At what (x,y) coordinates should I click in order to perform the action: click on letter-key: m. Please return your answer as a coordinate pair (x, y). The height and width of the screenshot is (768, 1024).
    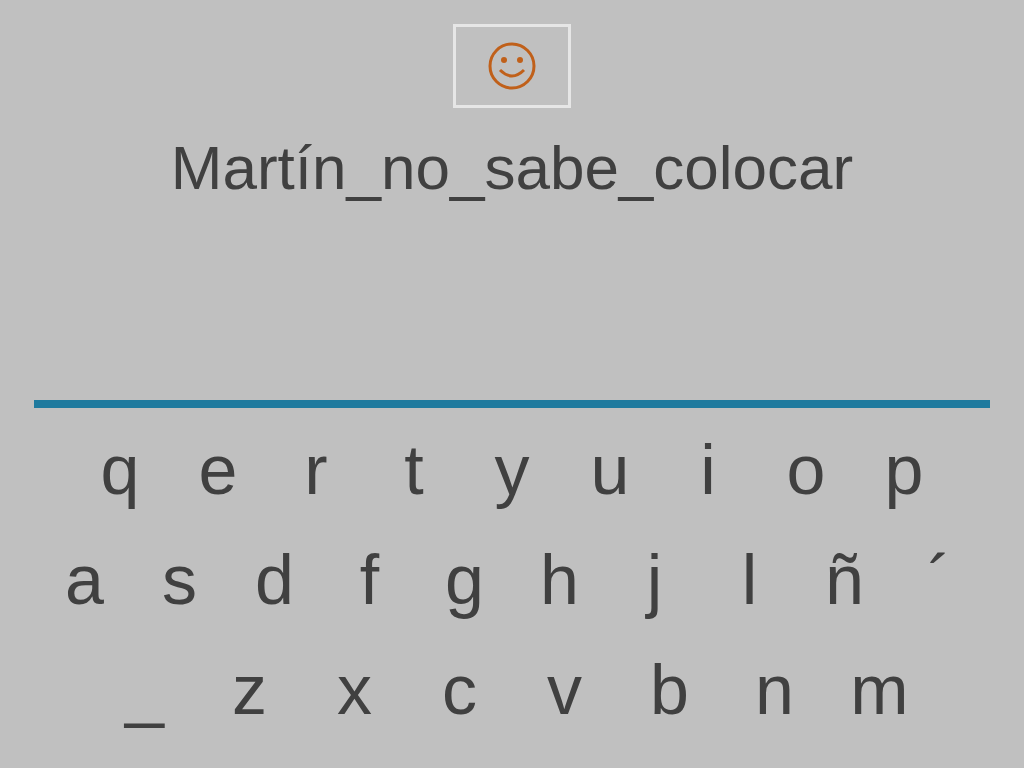
    Looking at the image, I should click on (879, 690).